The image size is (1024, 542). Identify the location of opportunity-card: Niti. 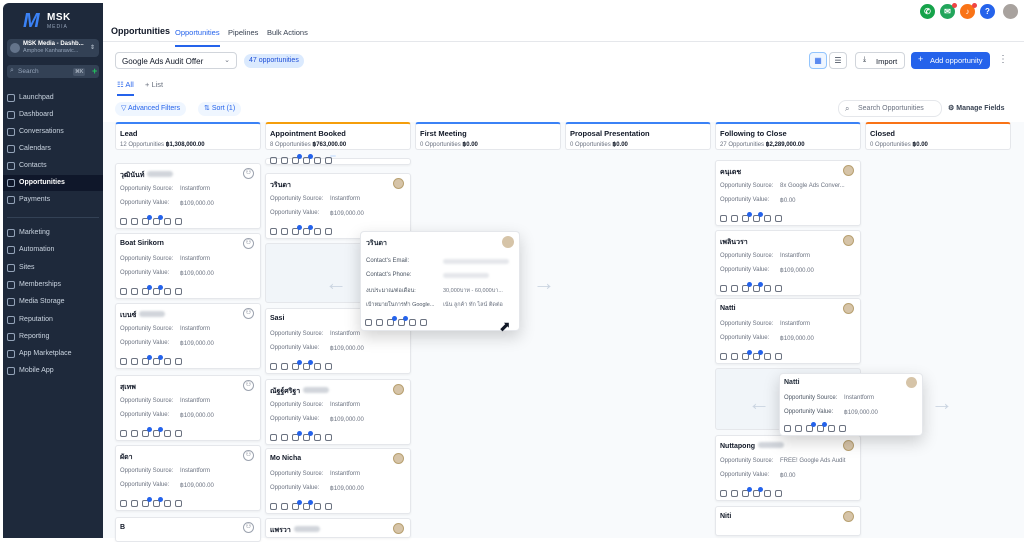
(788, 521).